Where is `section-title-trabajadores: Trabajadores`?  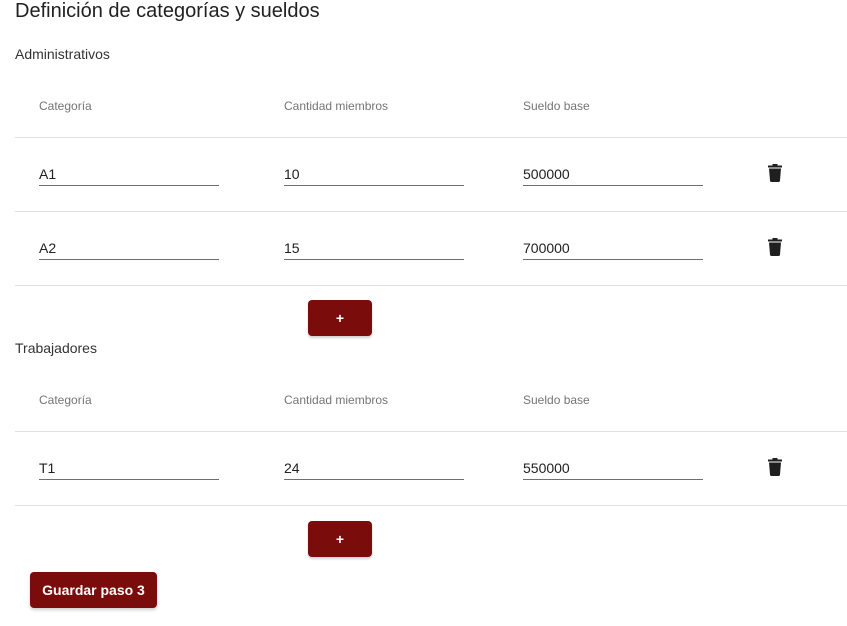
section-title-trabajadores: Trabajadores is located at coordinates (56, 348).